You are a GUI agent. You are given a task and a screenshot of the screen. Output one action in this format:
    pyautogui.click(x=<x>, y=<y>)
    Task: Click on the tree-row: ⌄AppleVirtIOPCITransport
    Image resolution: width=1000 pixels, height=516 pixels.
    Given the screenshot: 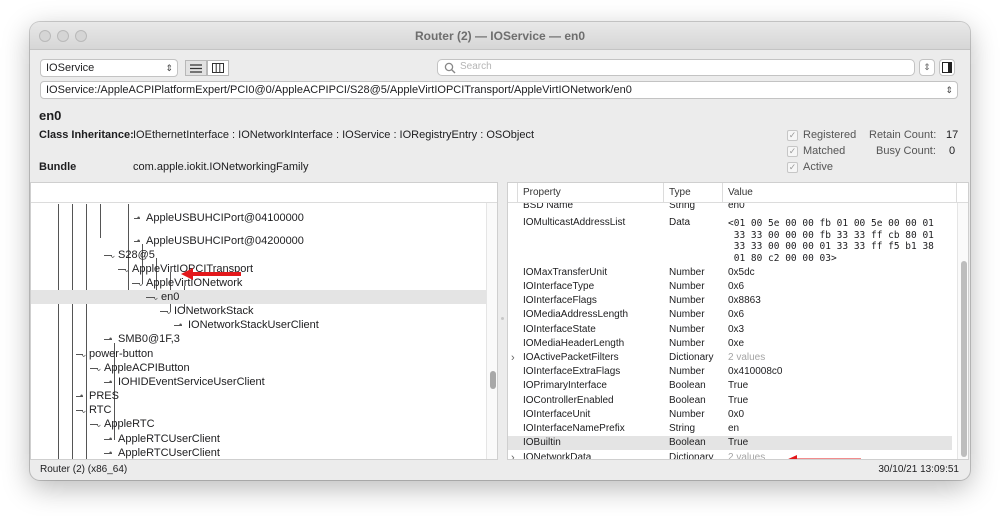 What is the action you would take?
    pyautogui.click(x=258, y=269)
    